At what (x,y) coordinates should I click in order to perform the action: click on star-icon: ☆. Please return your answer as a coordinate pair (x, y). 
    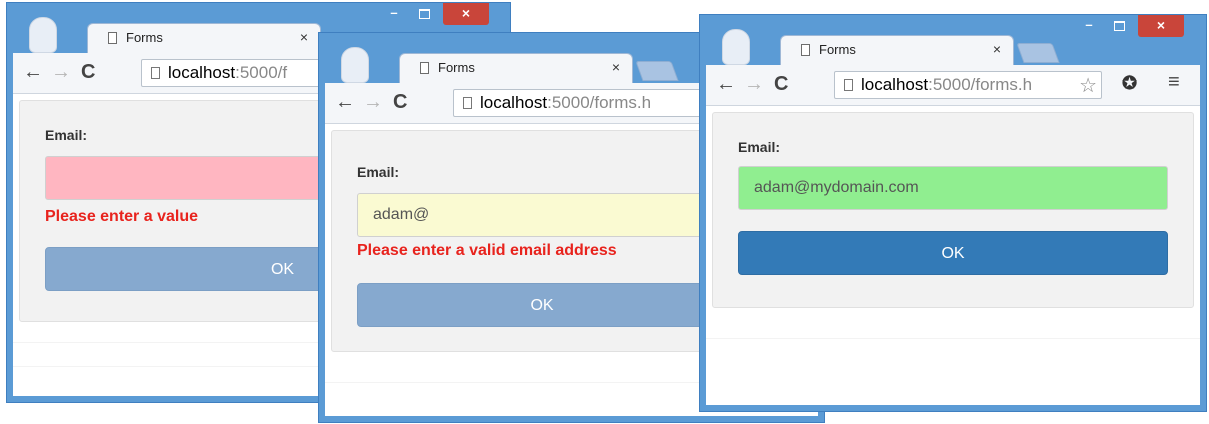
    Looking at the image, I should click on (1088, 85).